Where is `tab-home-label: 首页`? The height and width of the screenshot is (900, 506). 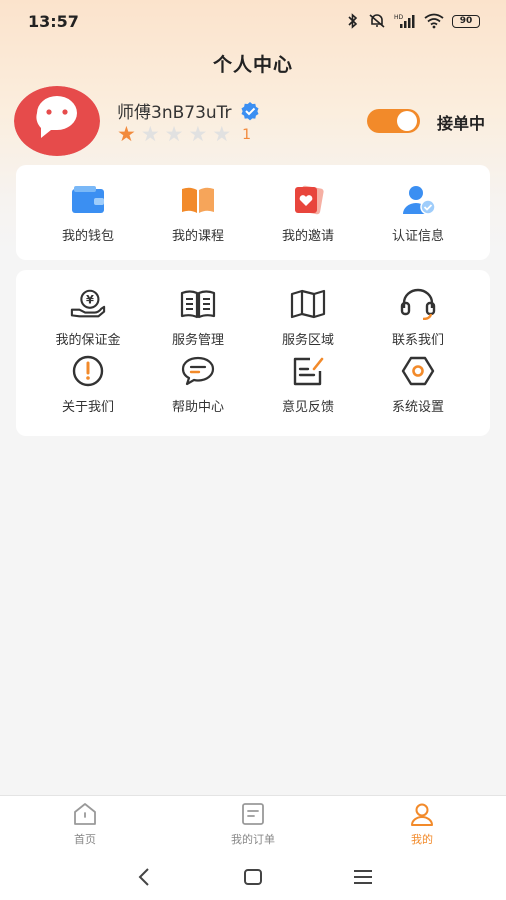
tab-home-label: 首页 is located at coordinates (85, 839).